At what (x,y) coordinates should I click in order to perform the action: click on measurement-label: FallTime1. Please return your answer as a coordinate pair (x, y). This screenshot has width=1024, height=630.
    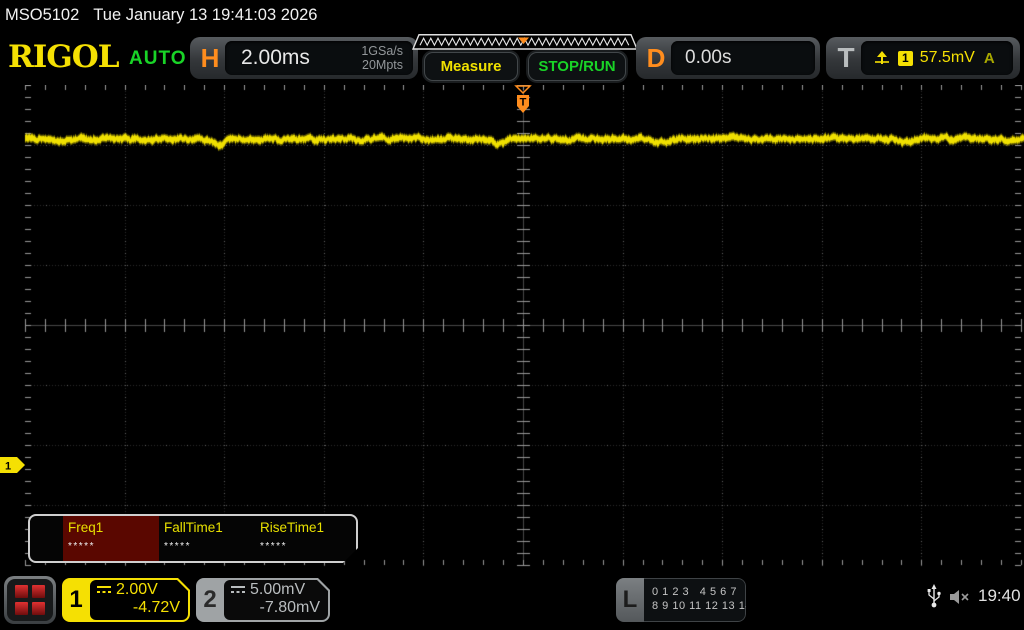
    Looking at the image, I should click on (193, 527).